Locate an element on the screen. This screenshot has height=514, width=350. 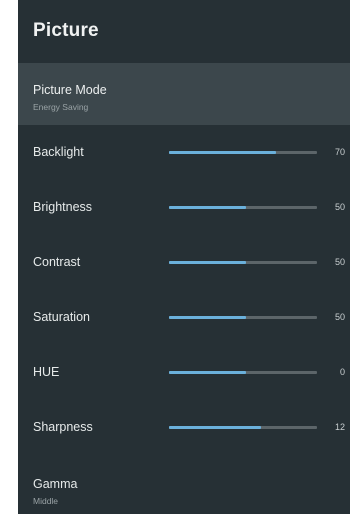
saturation-value: 50 is located at coordinates (339, 317).